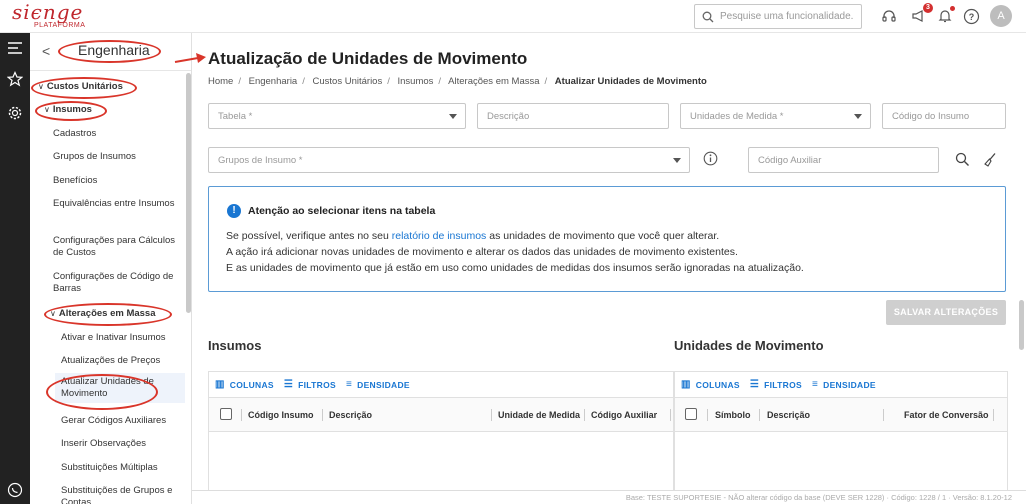 The image size is (1026, 504). What do you see at coordinates (889, 16) in the screenshot?
I see `support-headset-icon` at bounding box center [889, 16].